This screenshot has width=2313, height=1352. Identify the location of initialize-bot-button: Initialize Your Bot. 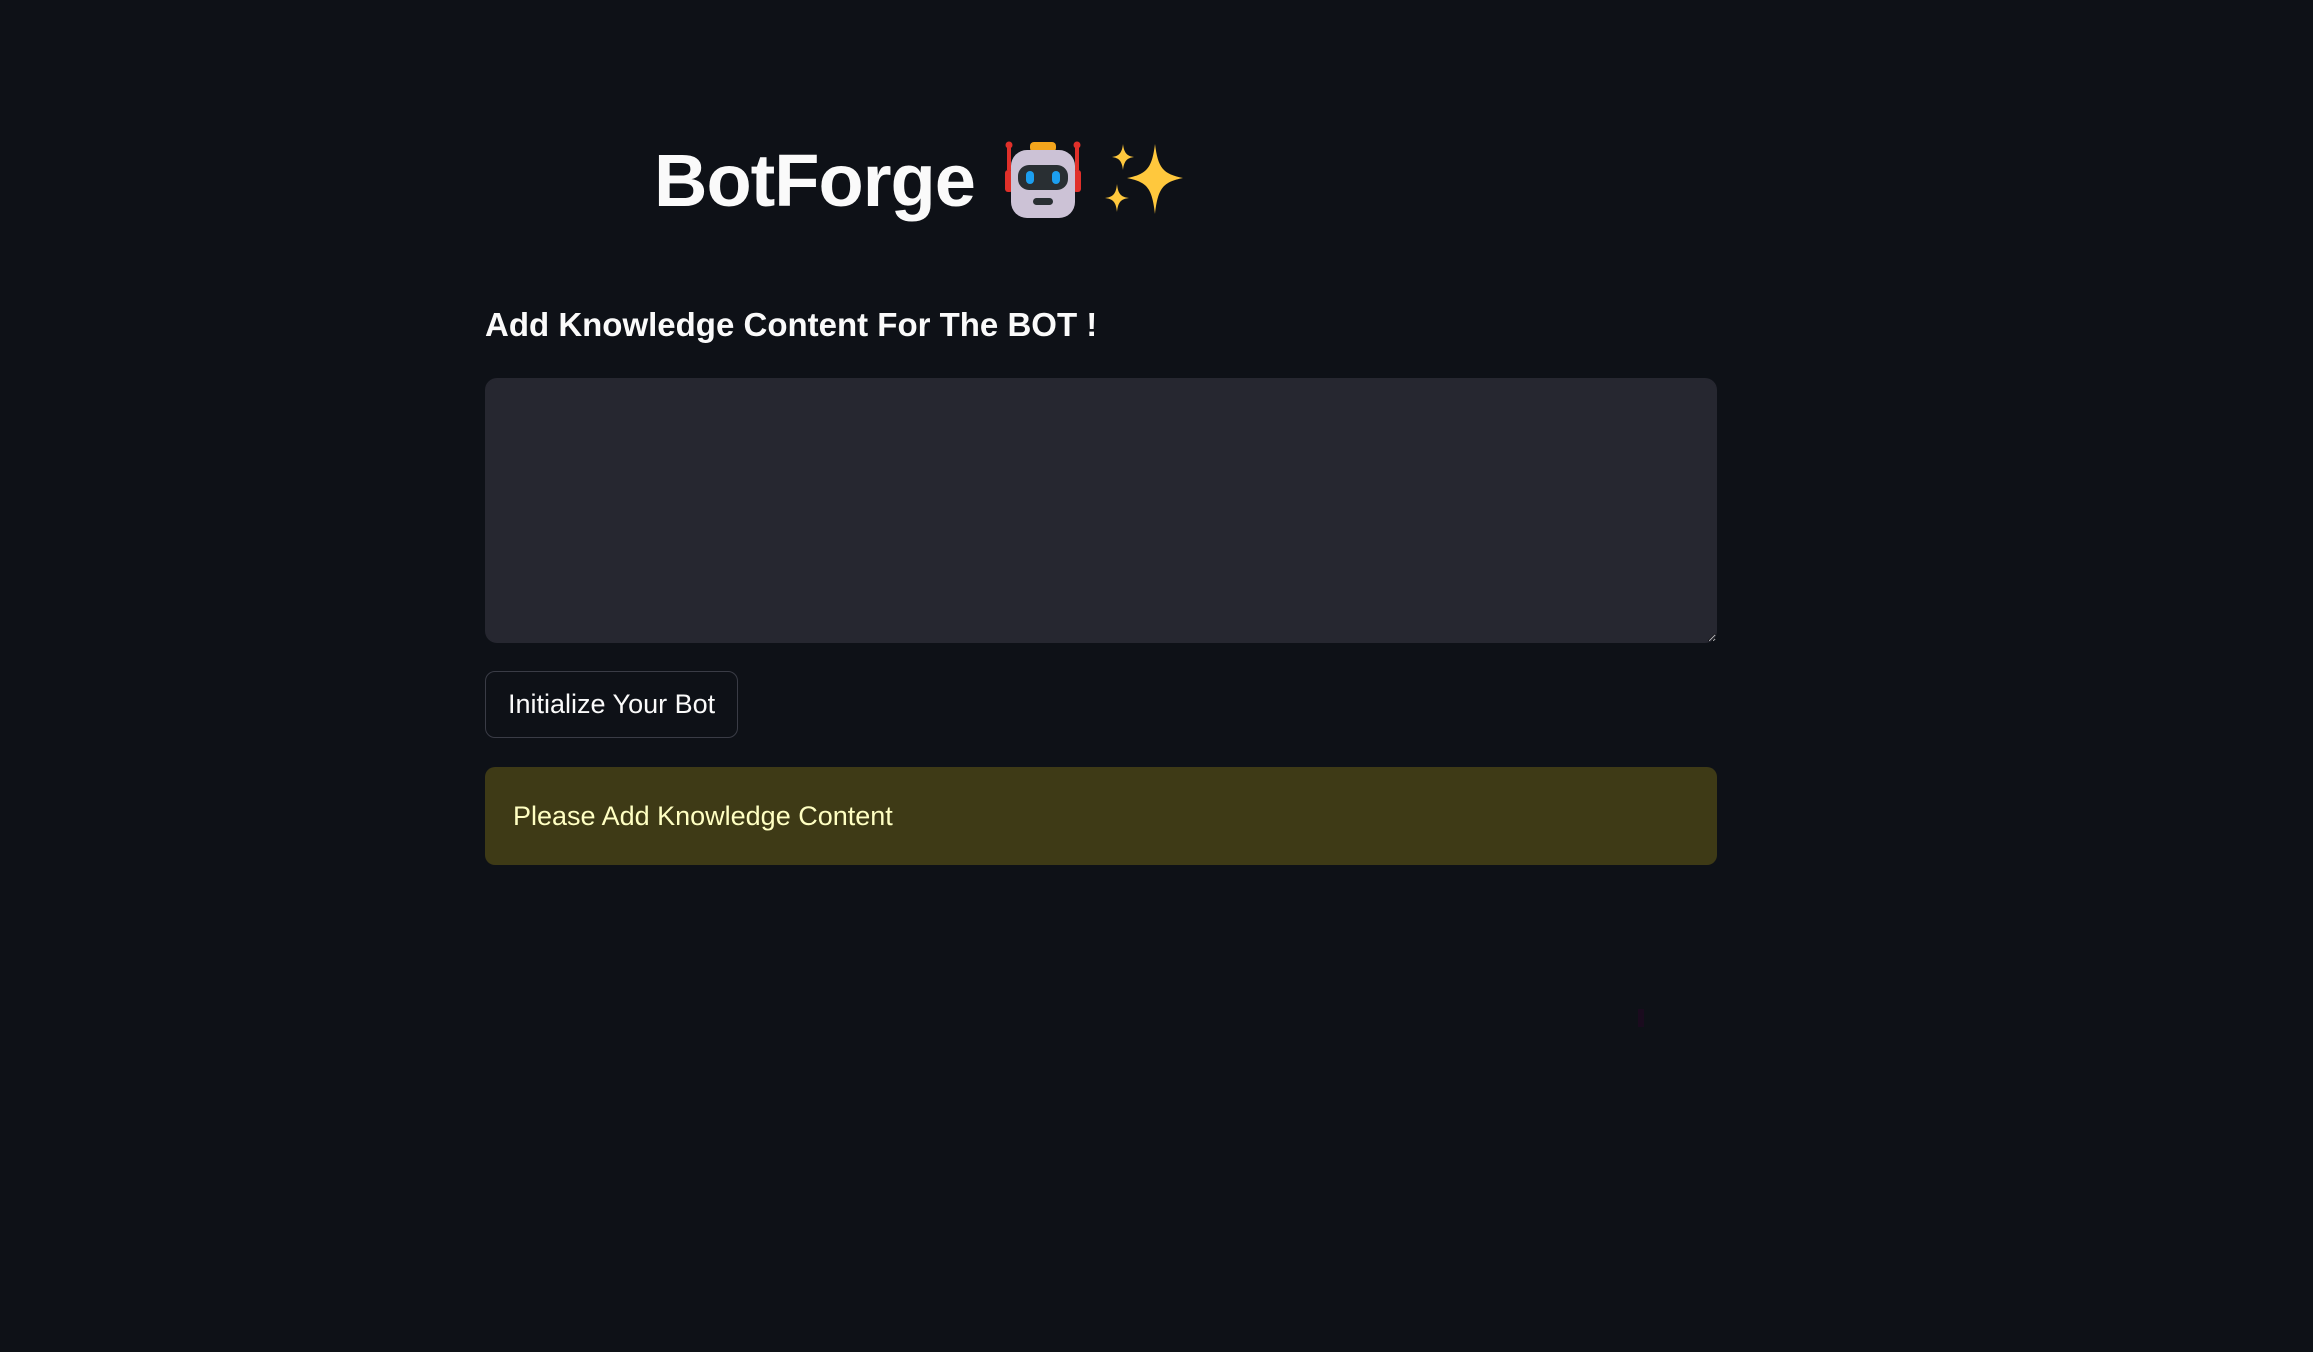
(612, 704).